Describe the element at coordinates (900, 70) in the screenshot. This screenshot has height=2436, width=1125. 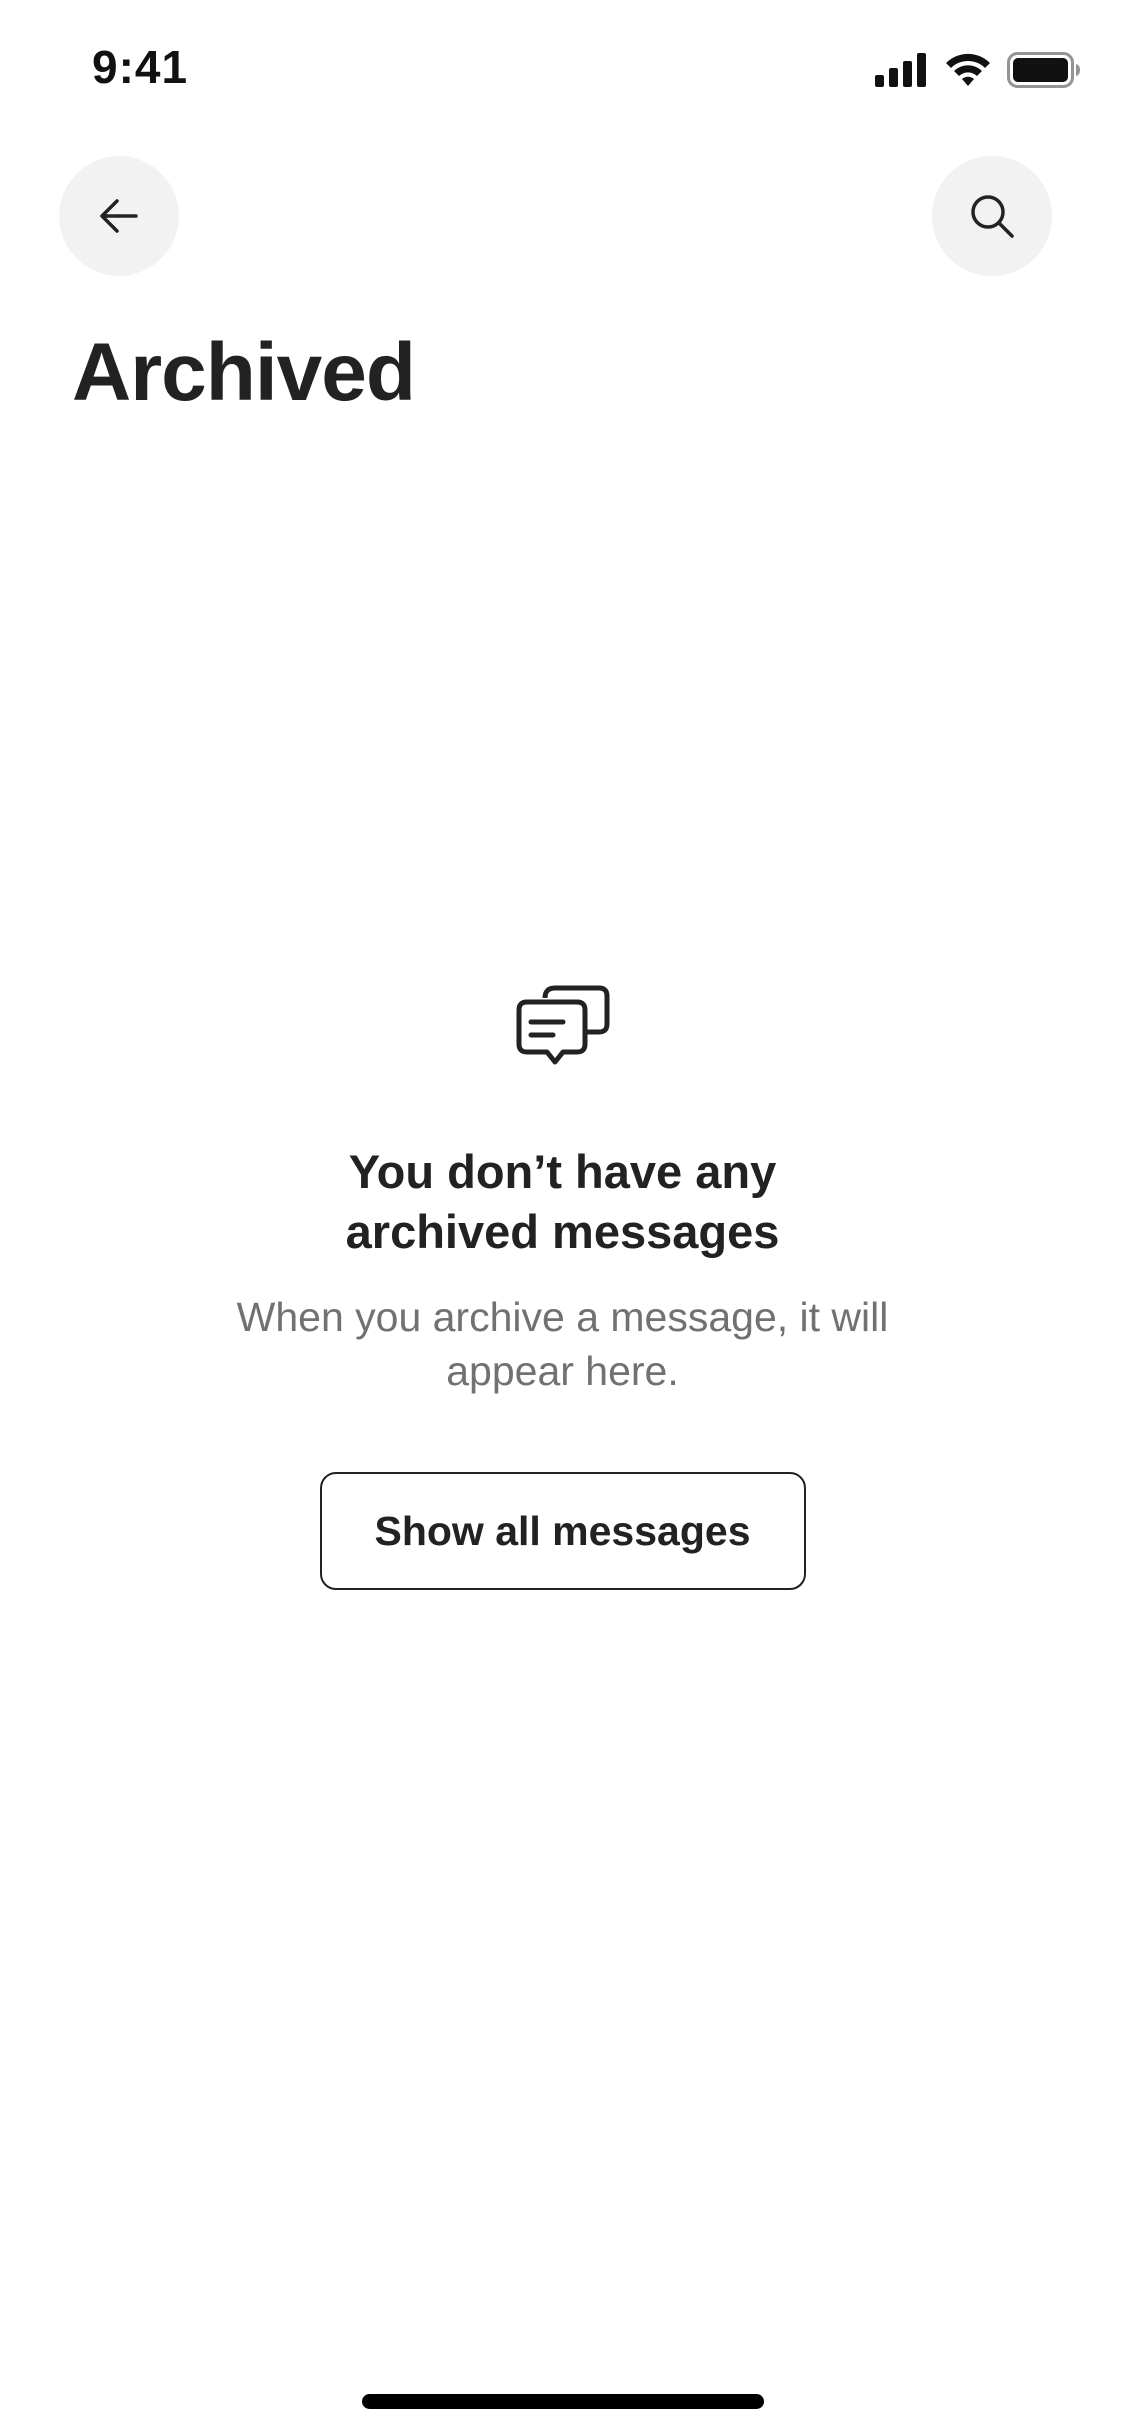
I see `cellular-signal-icon` at that location.